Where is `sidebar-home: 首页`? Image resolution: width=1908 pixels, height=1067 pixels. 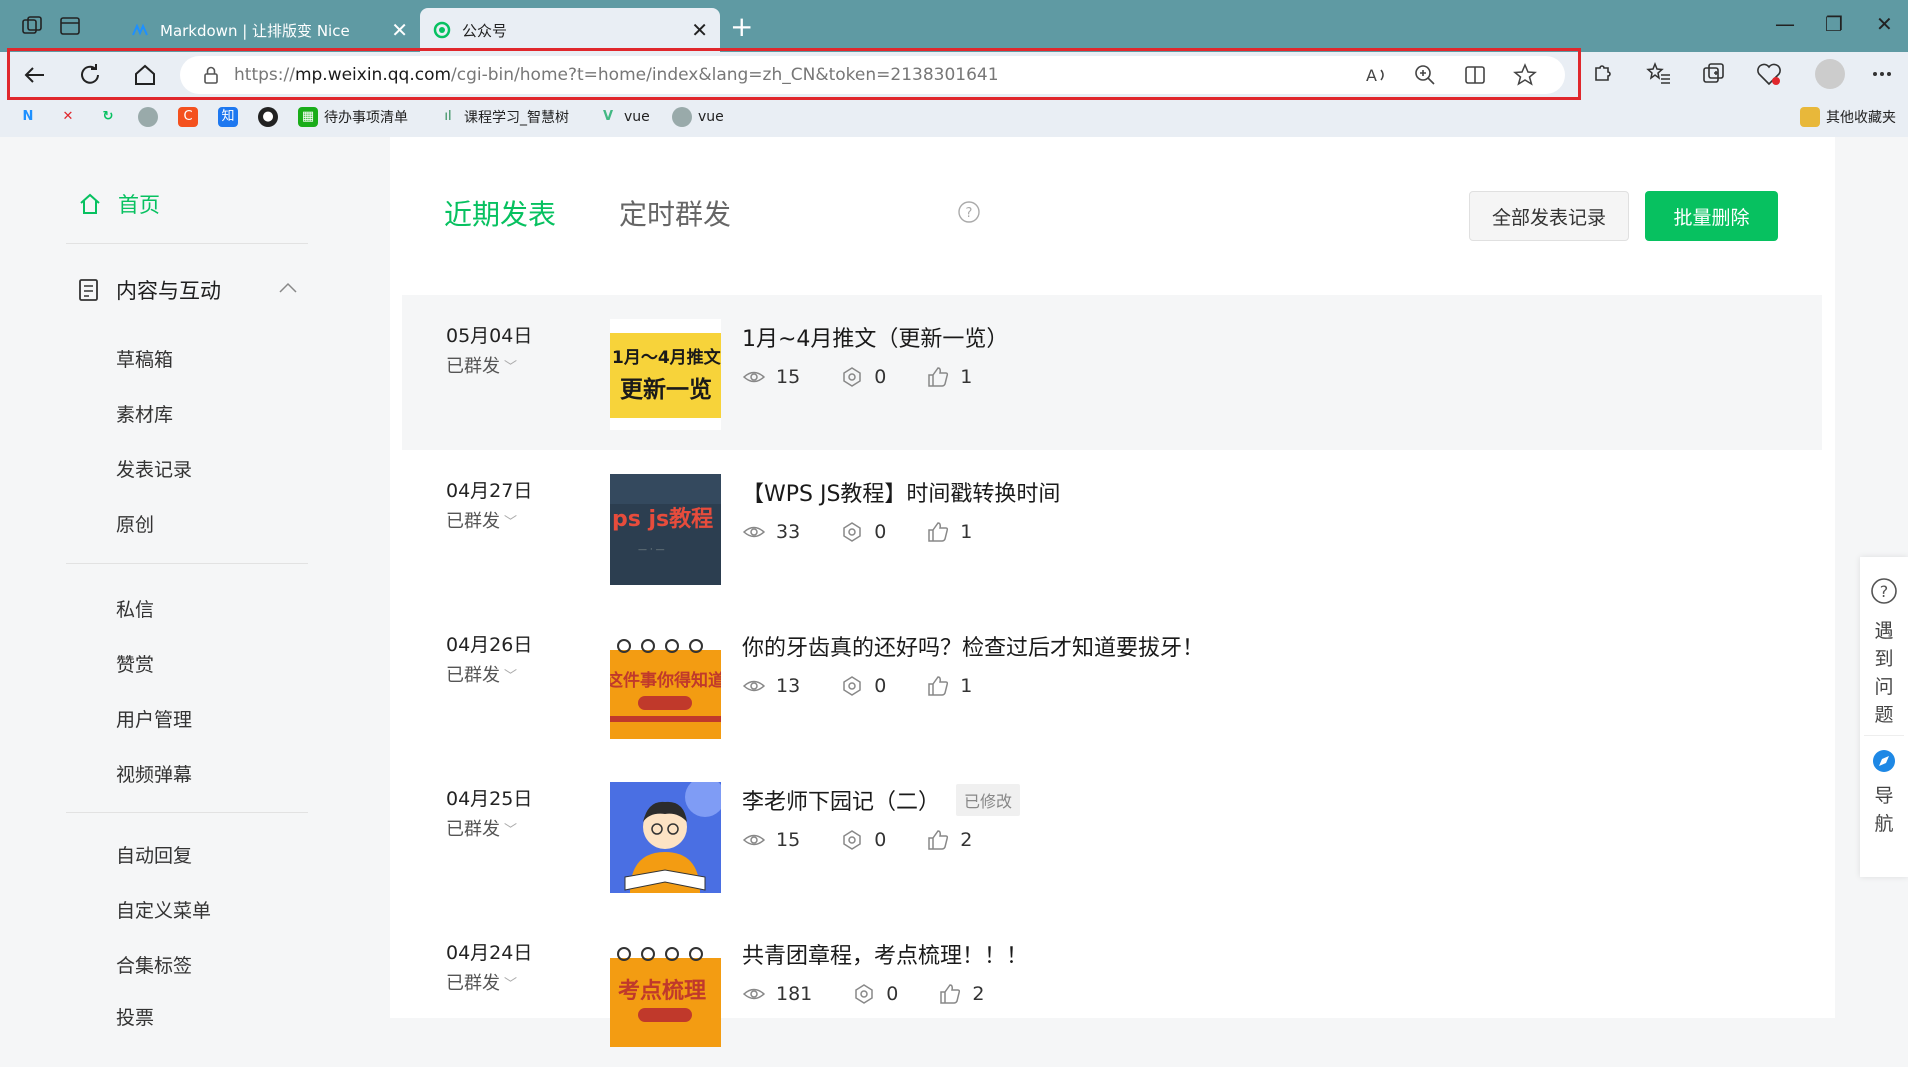 sidebar-home: 首页 is located at coordinates (119, 204).